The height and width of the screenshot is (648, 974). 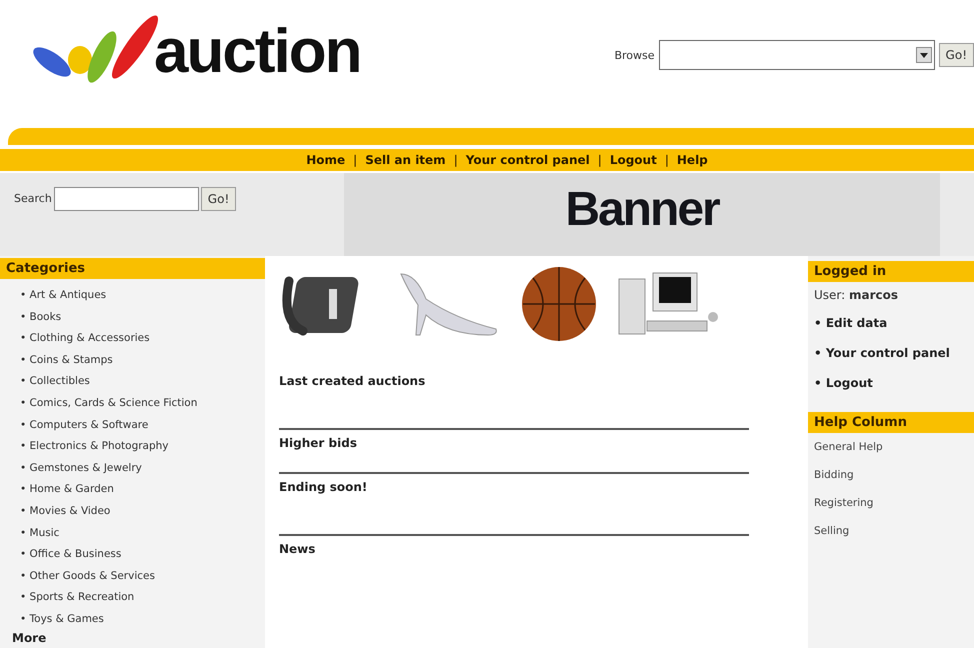 What do you see at coordinates (132, 577) in the screenshot?
I see `category-link: • Other Goods & Services` at bounding box center [132, 577].